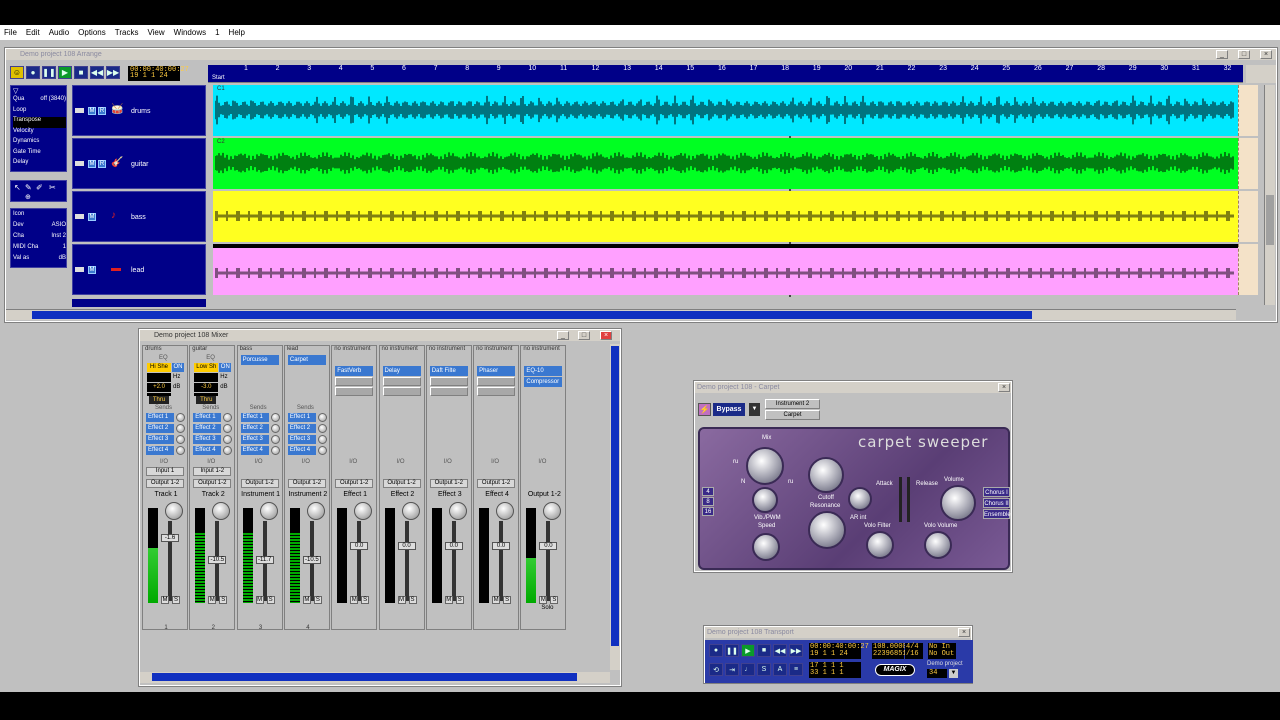  Describe the element at coordinates (17, 72) in the screenshot. I see `metronome-icon: ☺` at that location.